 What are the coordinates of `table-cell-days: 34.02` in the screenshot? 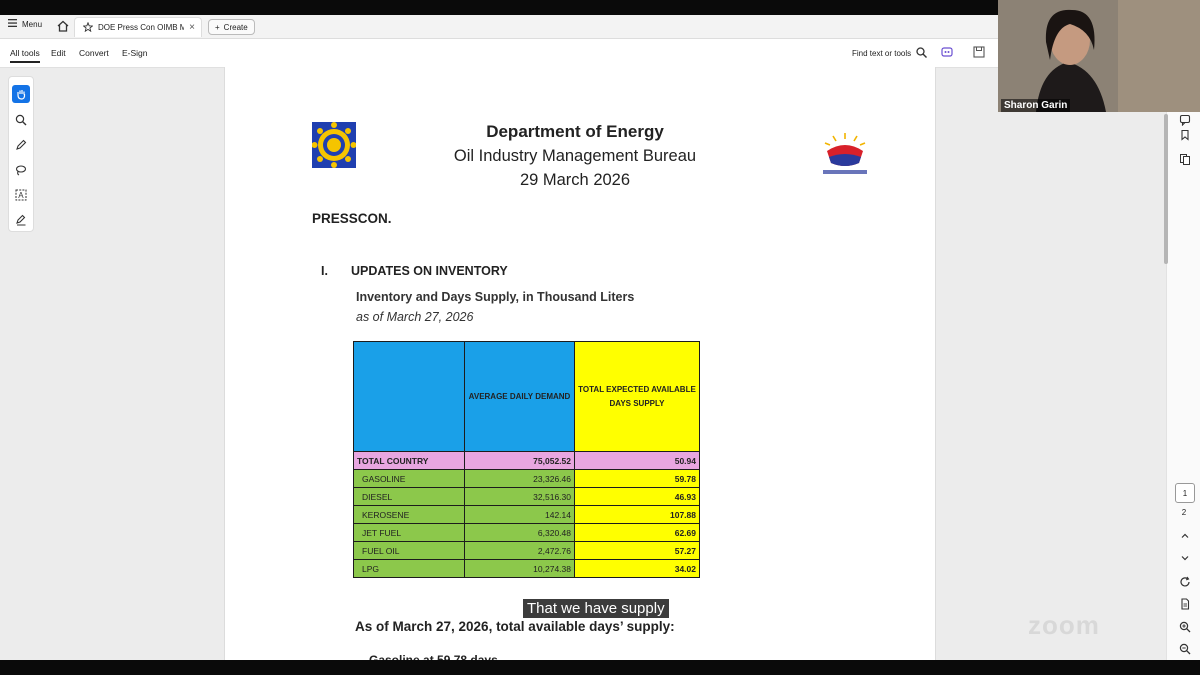 It's located at (637, 568).